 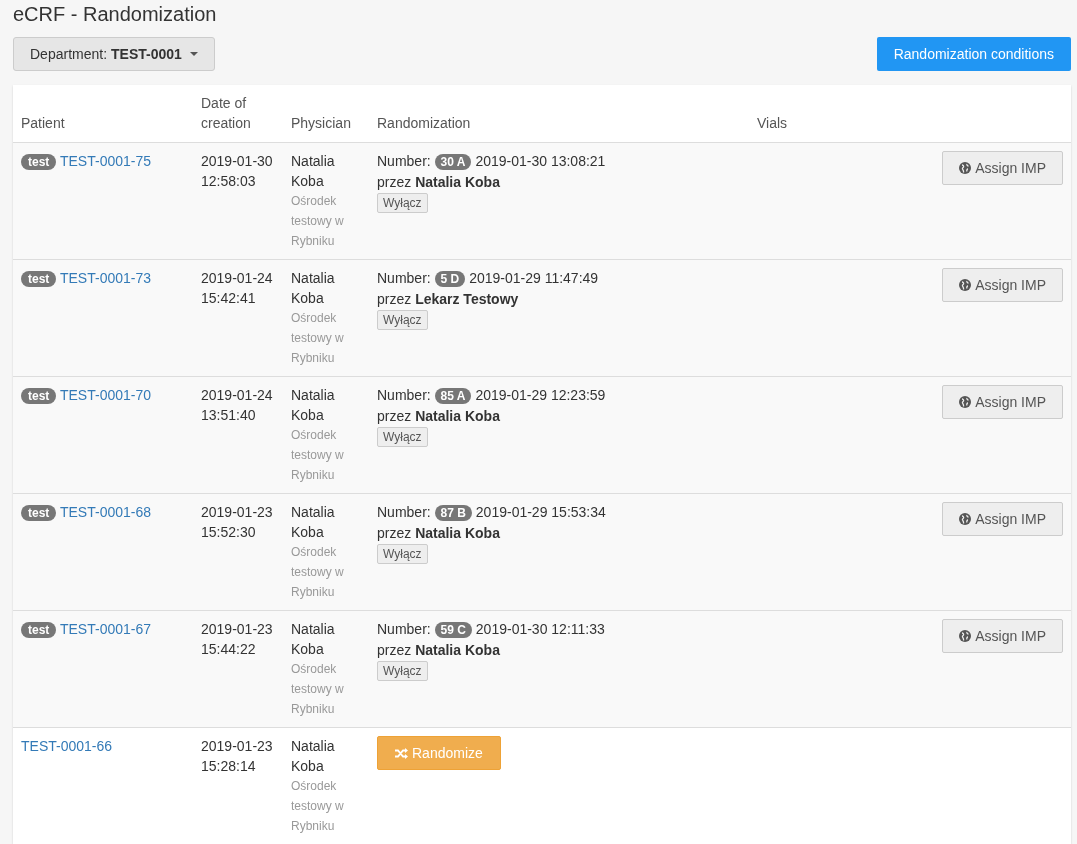 I want to click on creation-date: 2019-01-30, so click(x=237, y=161).